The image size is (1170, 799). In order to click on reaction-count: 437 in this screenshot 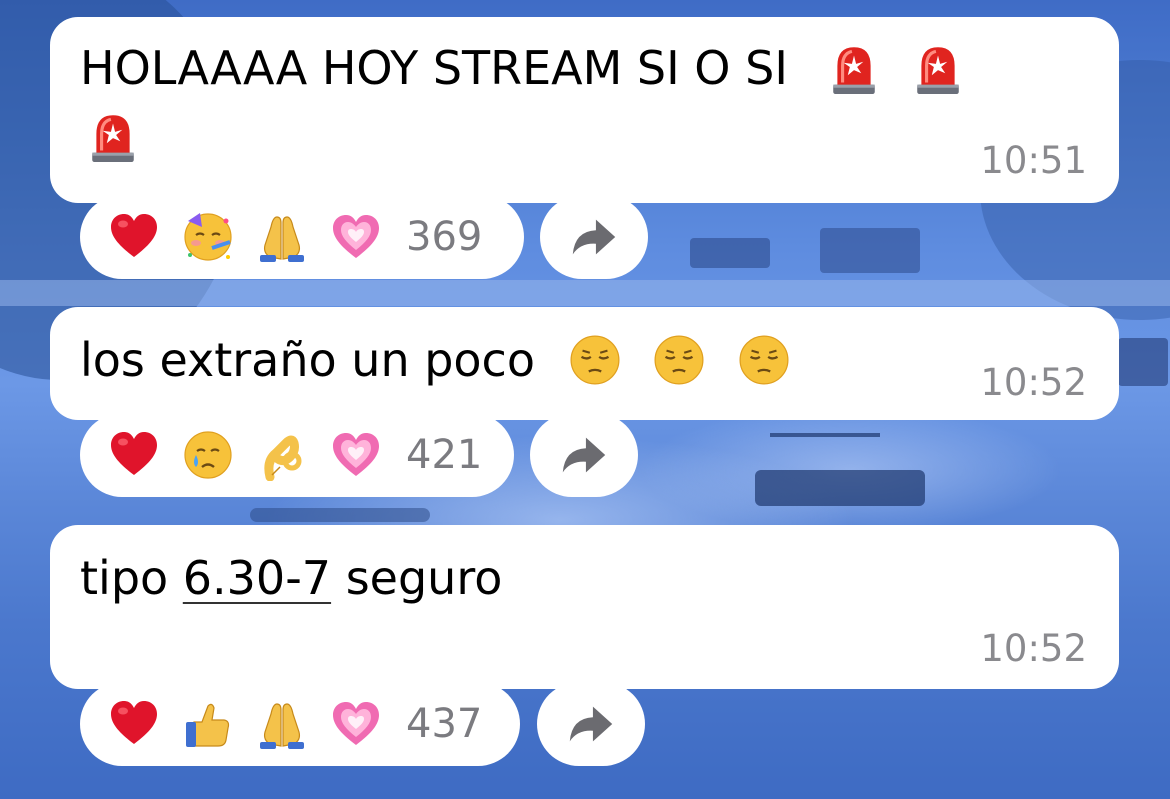, I will do `click(444, 724)`.